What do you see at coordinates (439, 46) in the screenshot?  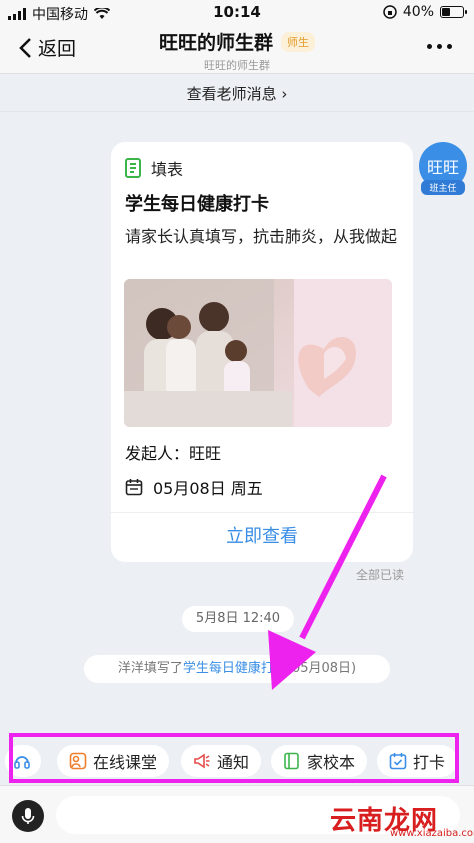 I see `more-options-button` at bounding box center [439, 46].